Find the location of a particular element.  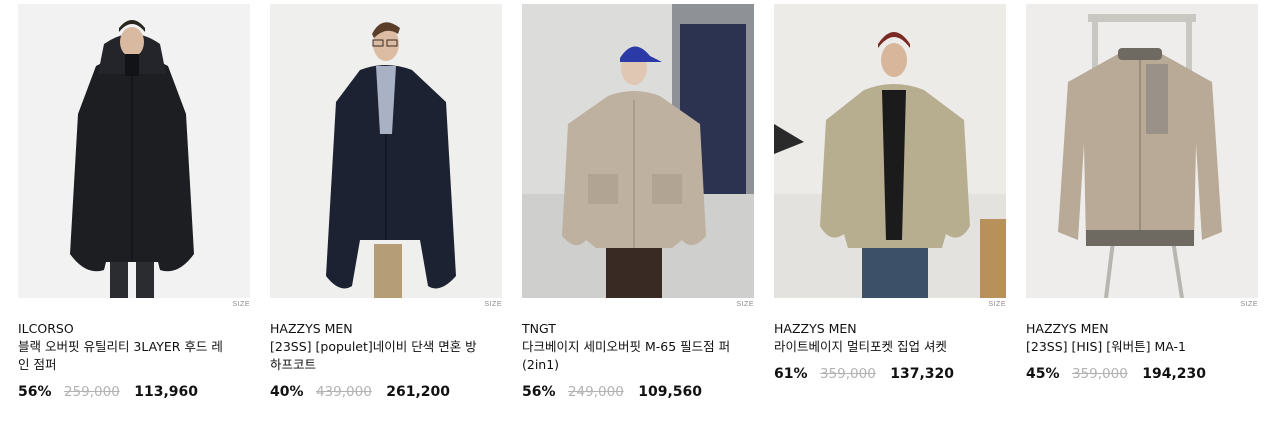

price-row: 56% 249,000 109,560 is located at coordinates (638, 392).